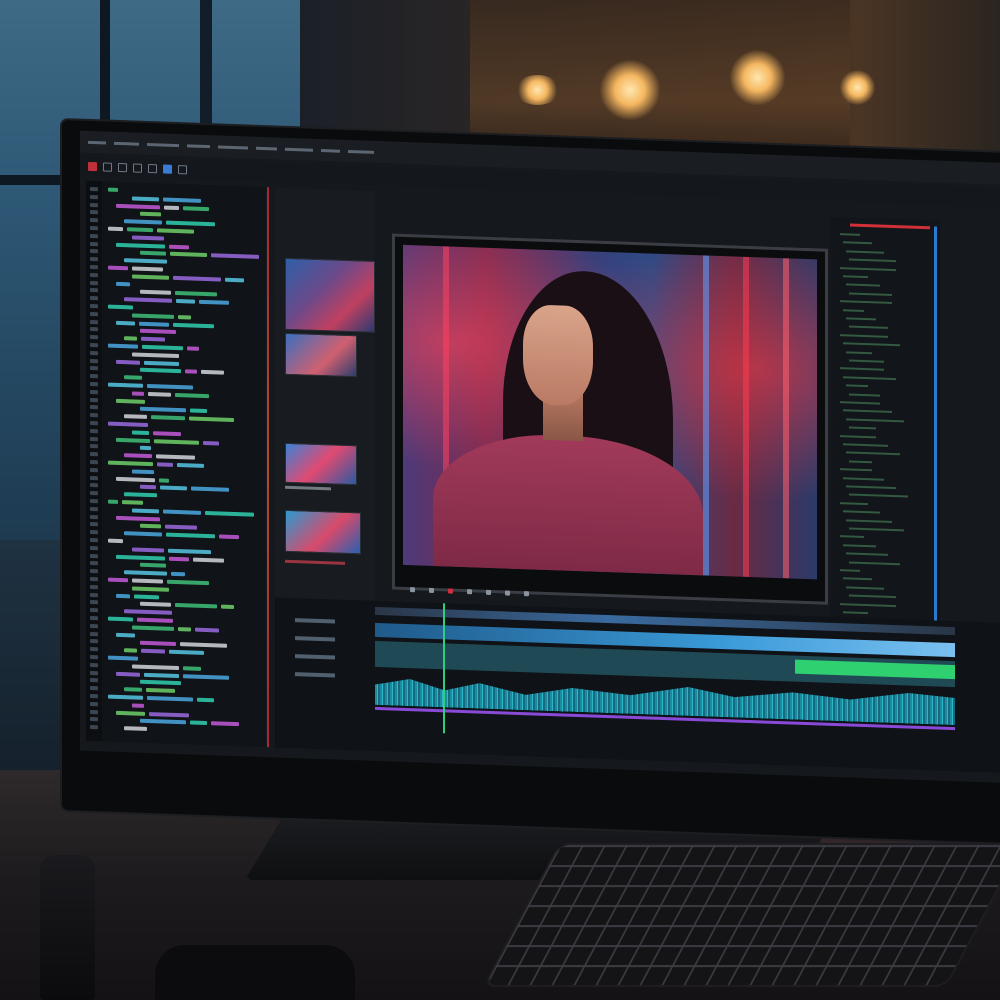 Image resolution: width=1000 pixels, height=1000 pixels. I want to click on step-forward-icon, so click(488, 592).